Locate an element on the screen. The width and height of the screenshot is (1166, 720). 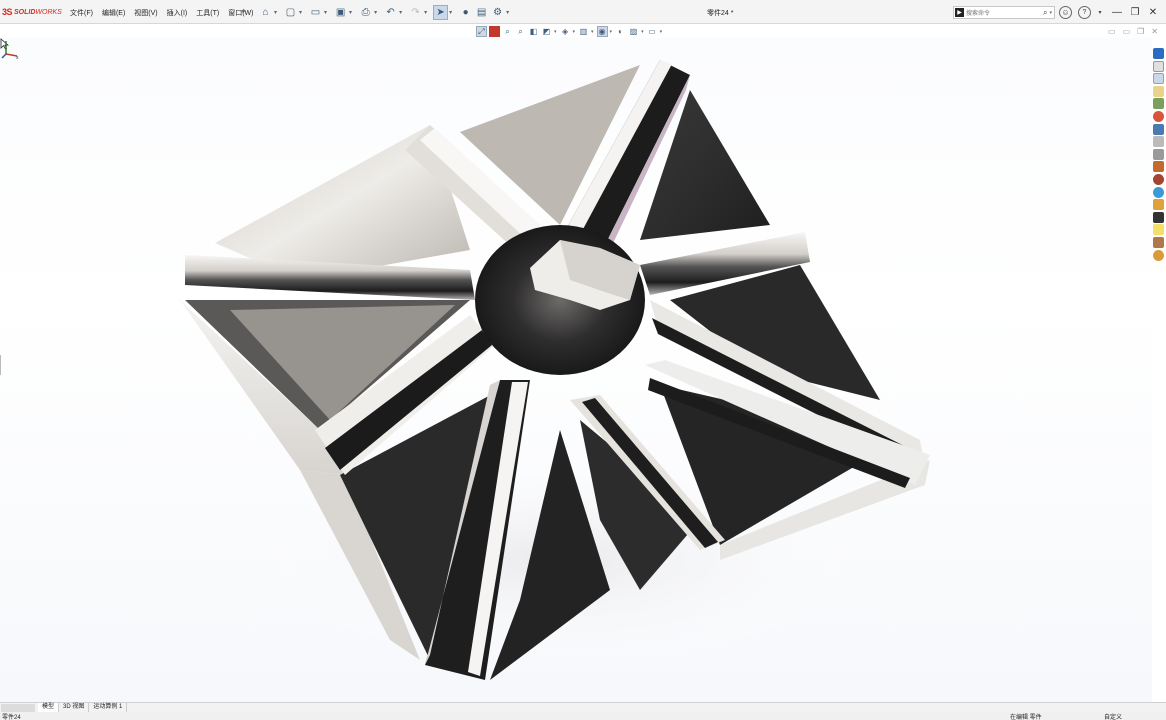
monitor-icon: ▭ is located at coordinates (652, 31).